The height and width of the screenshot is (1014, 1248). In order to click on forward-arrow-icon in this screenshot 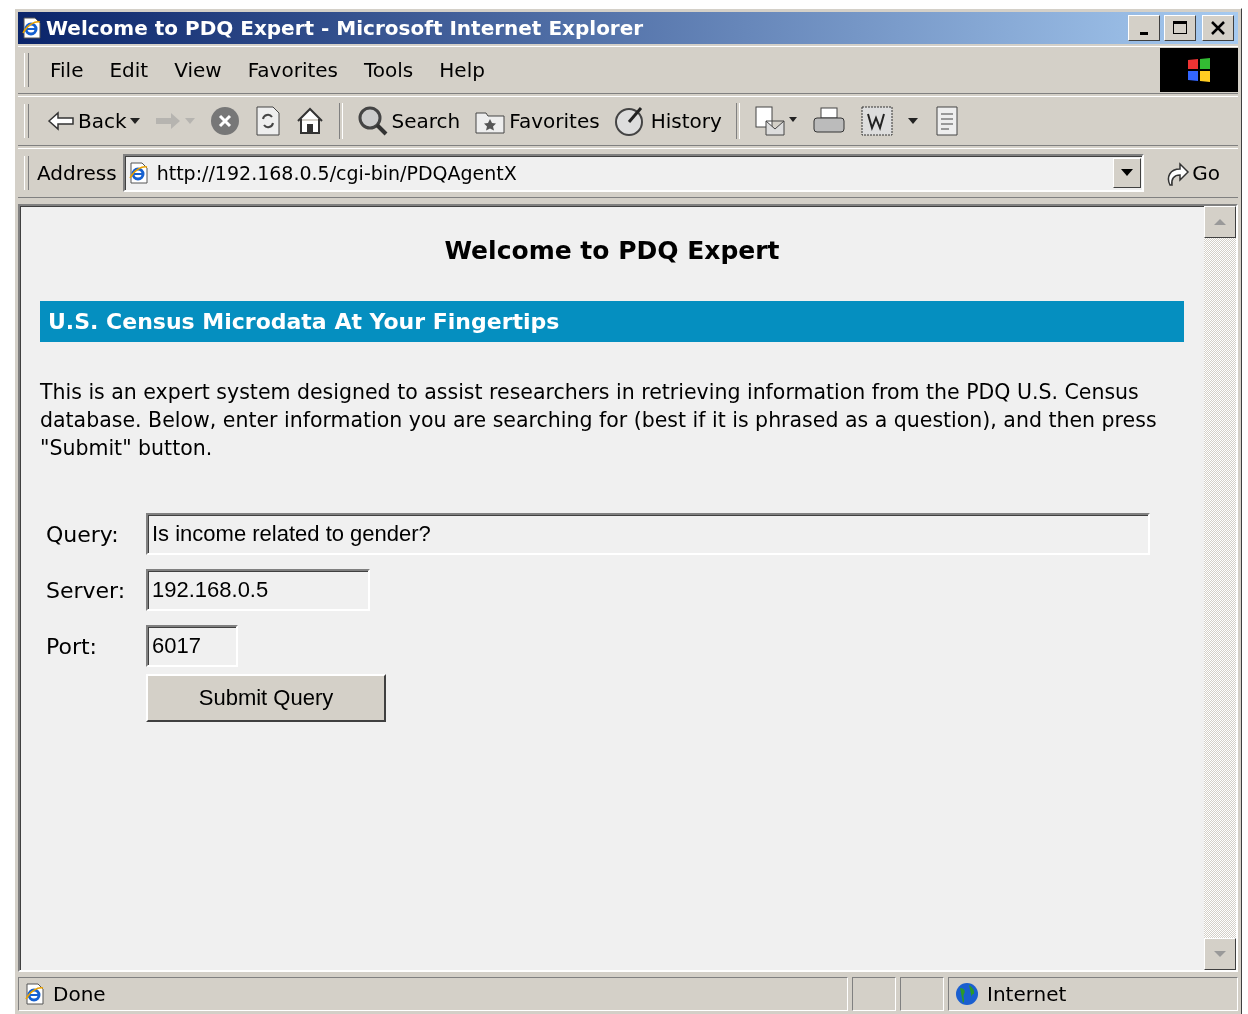, I will do `click(167, 121)`.